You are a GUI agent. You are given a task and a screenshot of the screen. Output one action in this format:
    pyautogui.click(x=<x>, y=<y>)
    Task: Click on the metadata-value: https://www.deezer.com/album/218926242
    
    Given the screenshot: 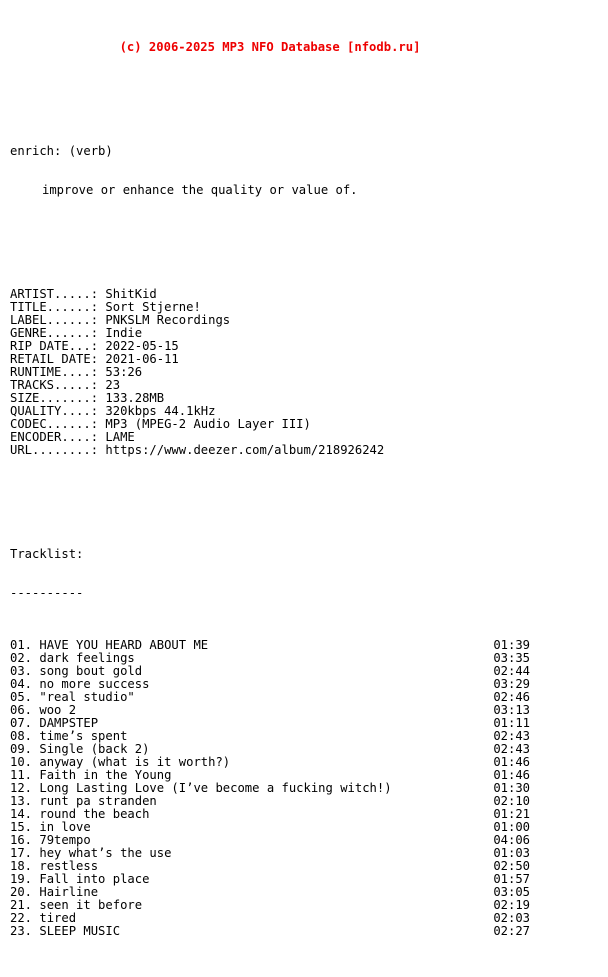 What is the action you would take?
    pyautogui.click(x=245, y=450)
    